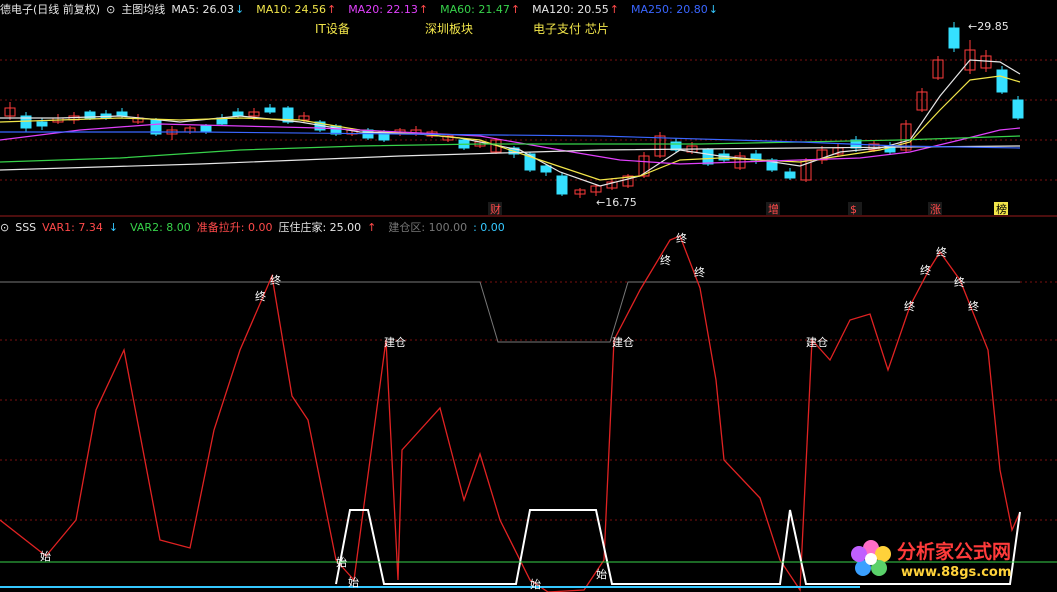 The width and height of the screenshot is (1057, 592). What do you see at coordinates (80, 227) in the screenshot?
I see `var1-readout: VAR1: 7.34 ↓` at bounding box center [80, 227].